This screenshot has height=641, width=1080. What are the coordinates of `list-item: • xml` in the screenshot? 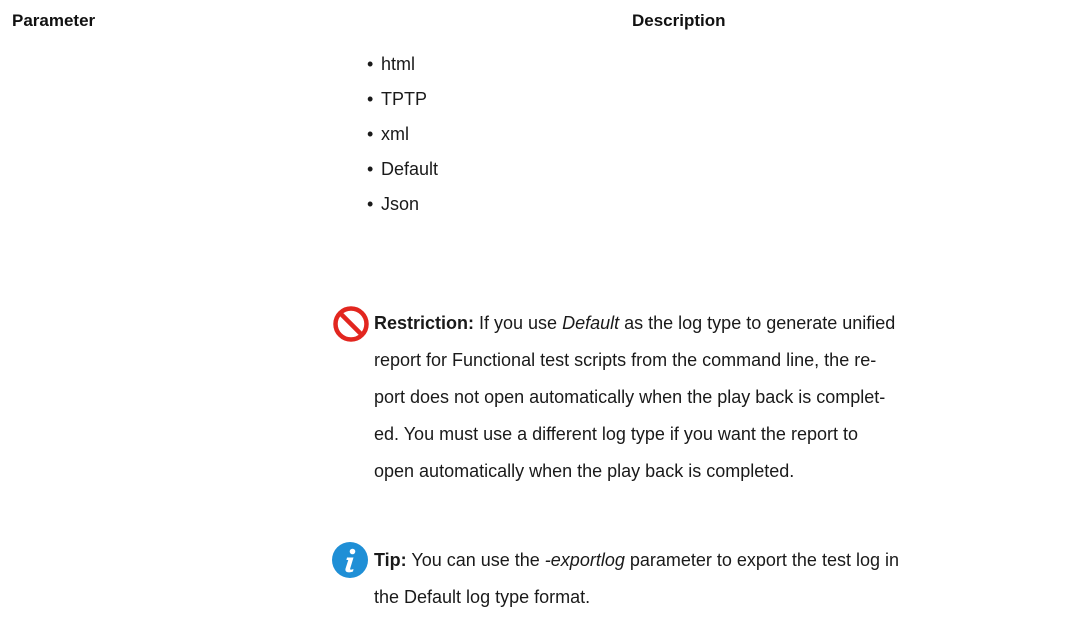 It's located at (388, 134).